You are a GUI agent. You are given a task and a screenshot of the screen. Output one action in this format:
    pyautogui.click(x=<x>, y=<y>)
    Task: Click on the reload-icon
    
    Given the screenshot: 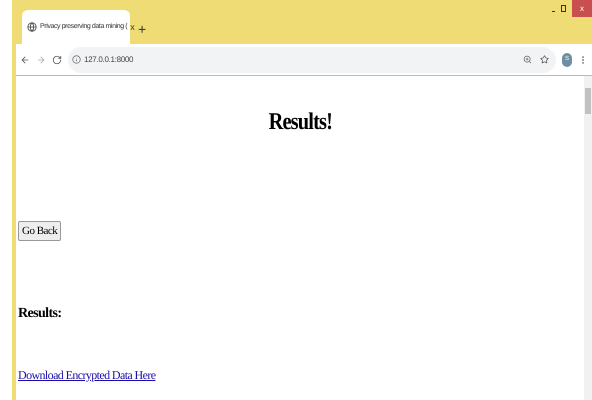 What is the action you would take?
    pyautogui.click(x=57, y=59)
    